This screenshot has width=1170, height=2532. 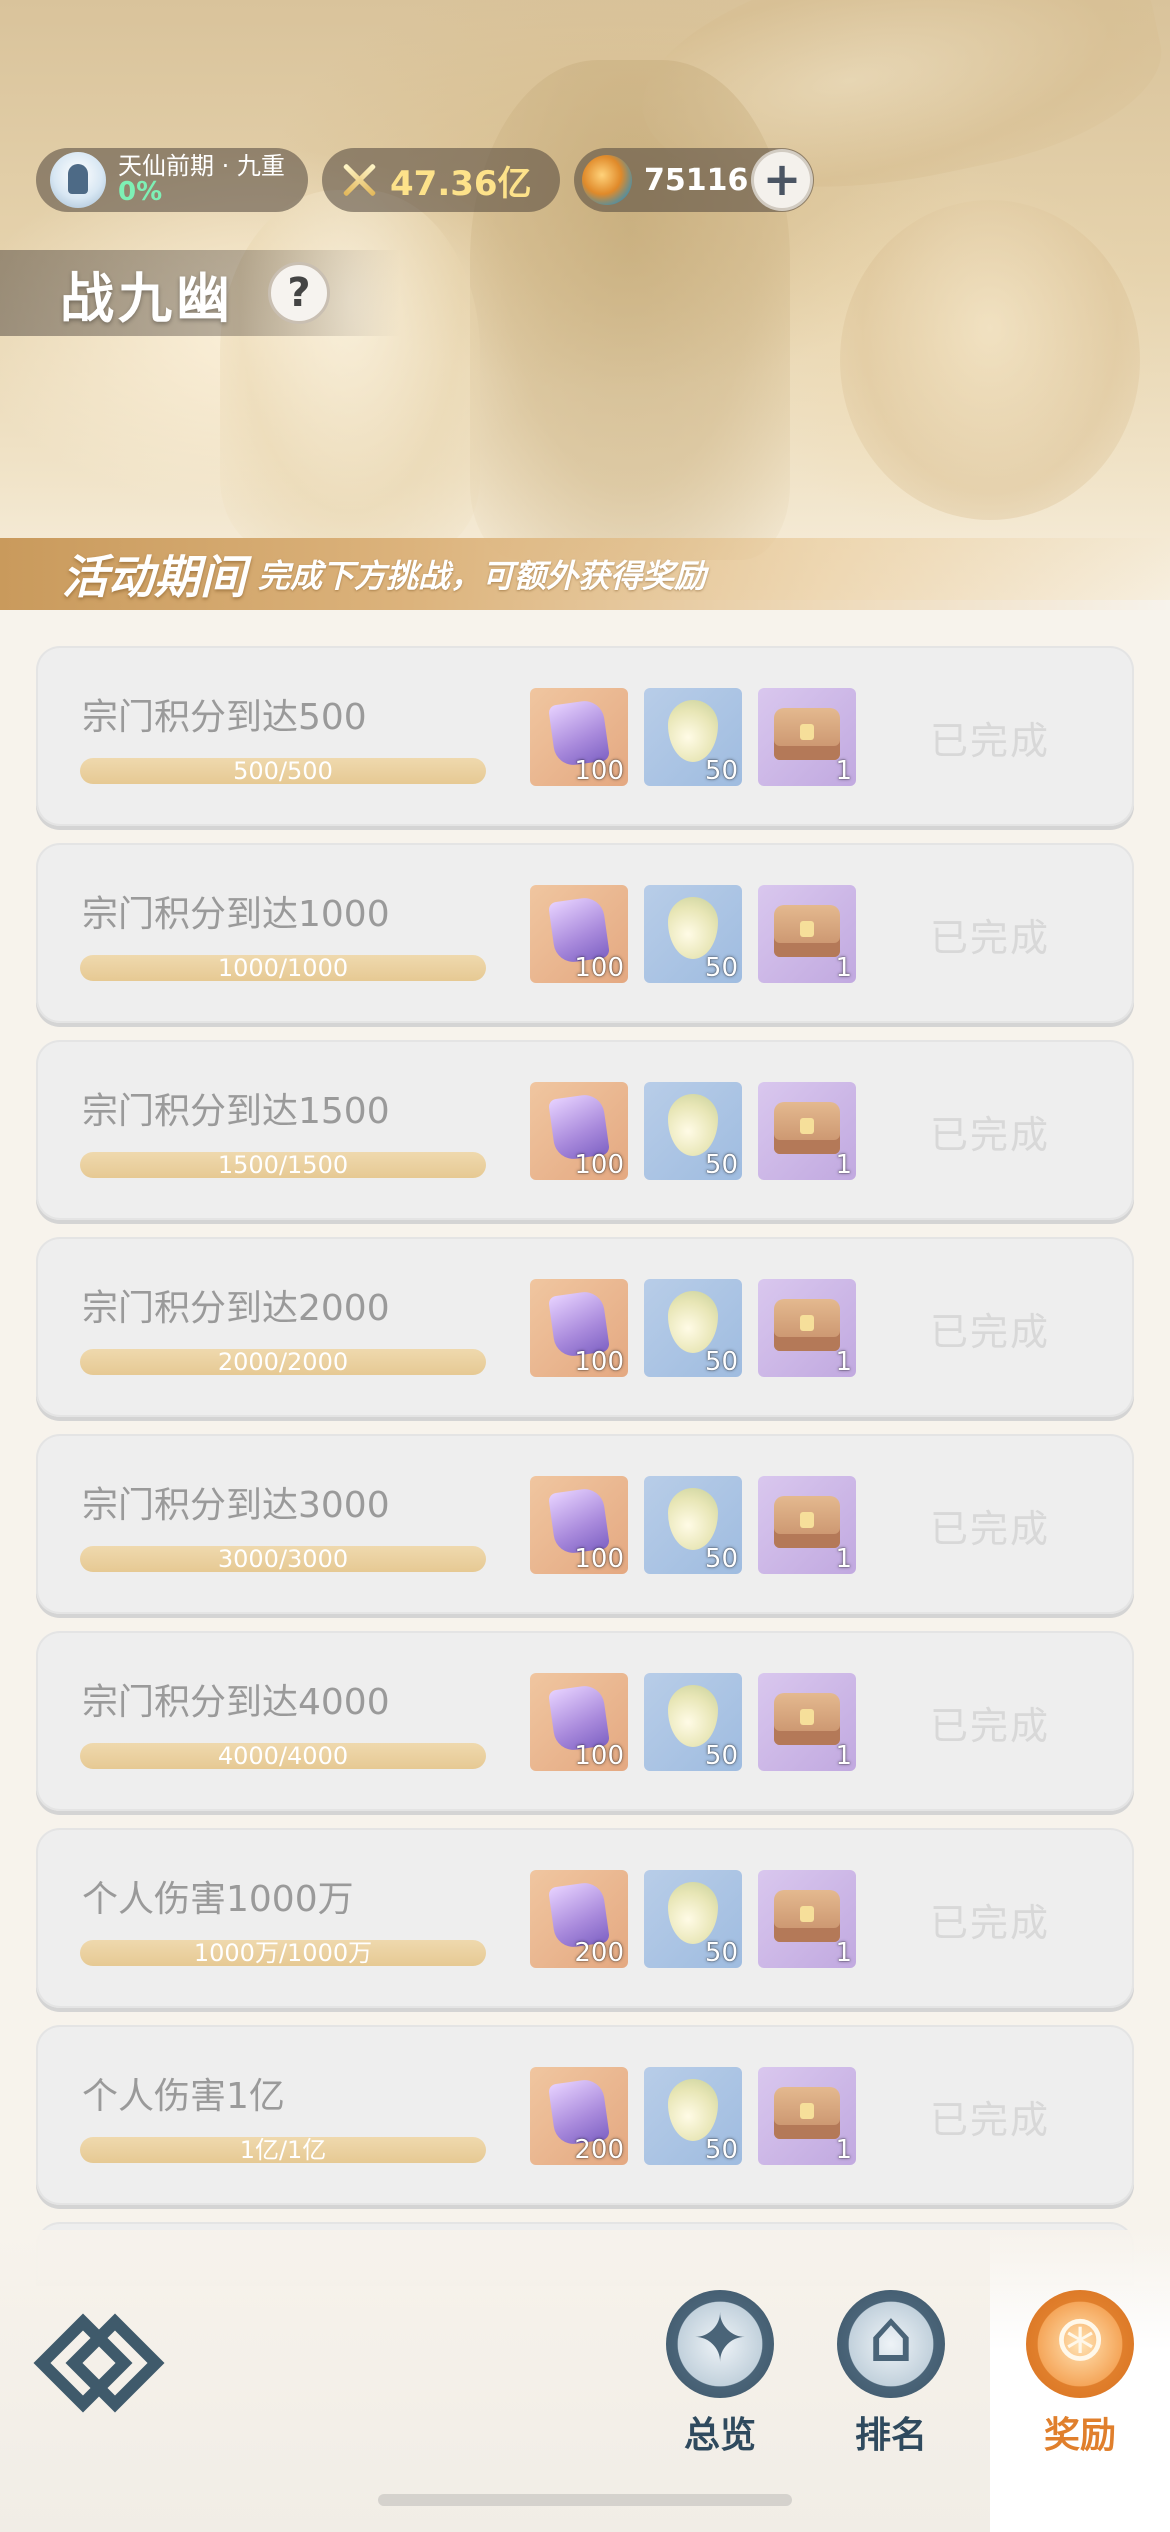 What do you see at coordinates (299, 293) in the screenshot?
I see `help-button: ?` at bounding box center [299, 293].